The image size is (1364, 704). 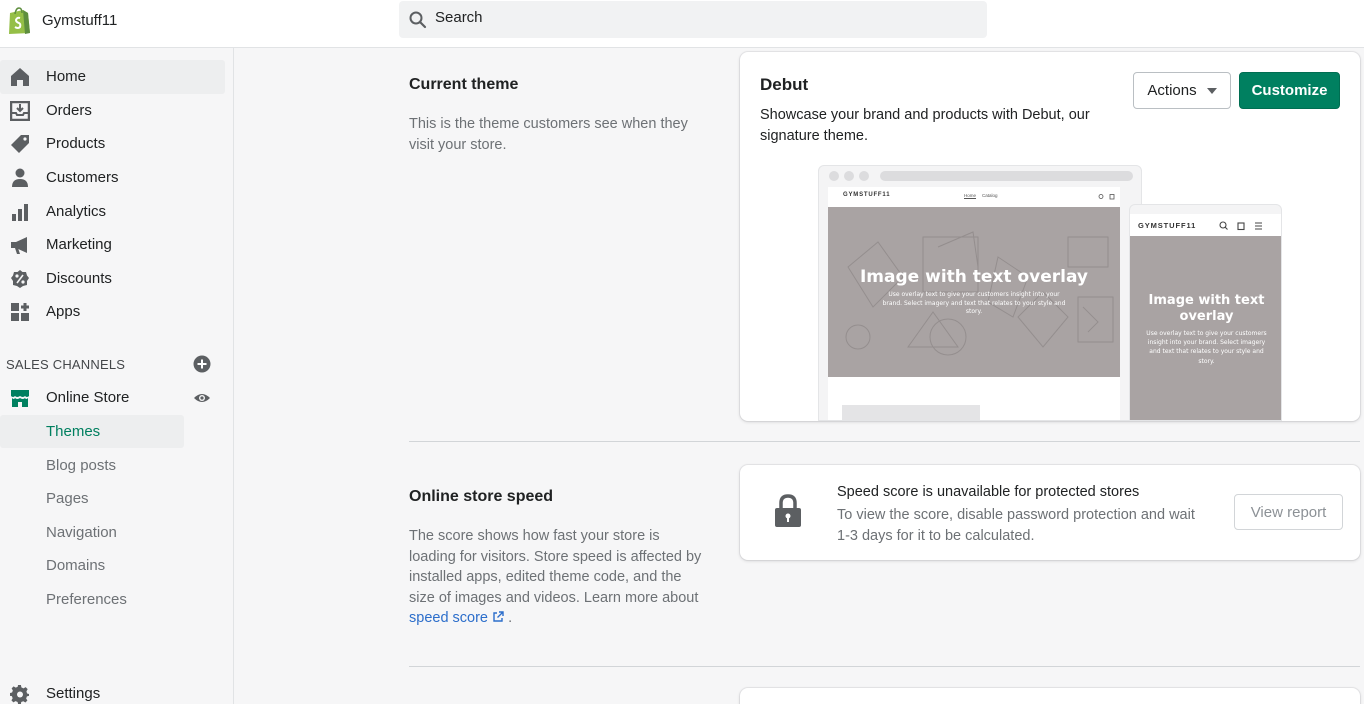 What do you see at coordinates (974, 398) in the screenshot?
I see `preview-below-fold` at bounding box center [974, 398].